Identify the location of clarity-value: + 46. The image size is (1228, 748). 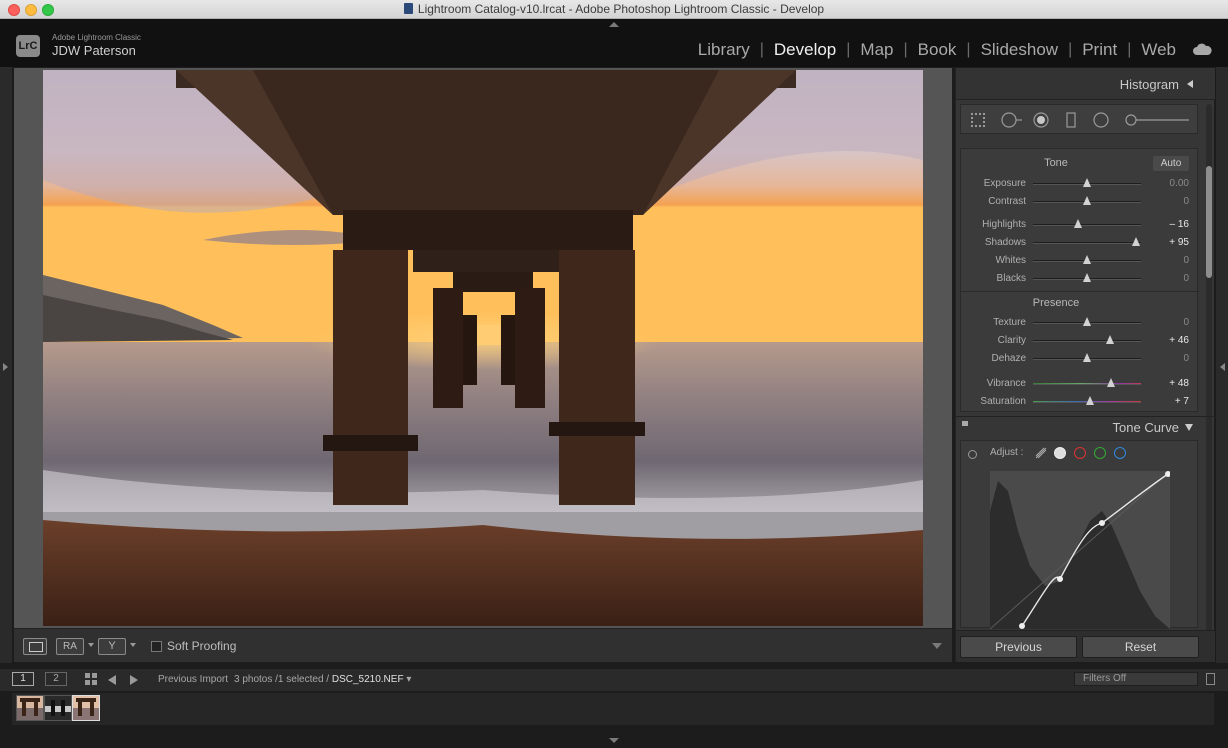
(1179, 340).